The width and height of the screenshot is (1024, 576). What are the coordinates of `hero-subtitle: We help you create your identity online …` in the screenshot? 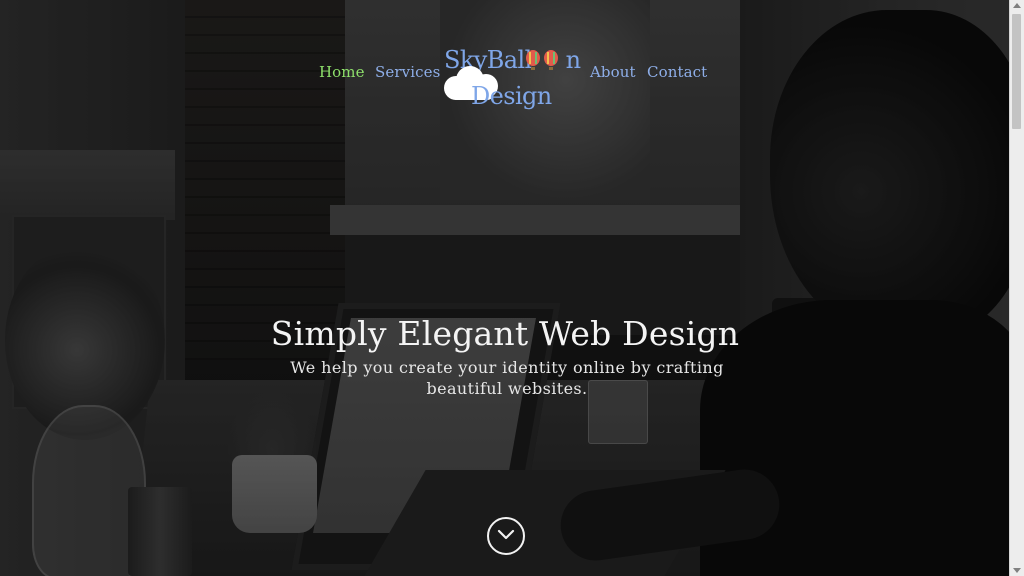 It's located at (507, 378).